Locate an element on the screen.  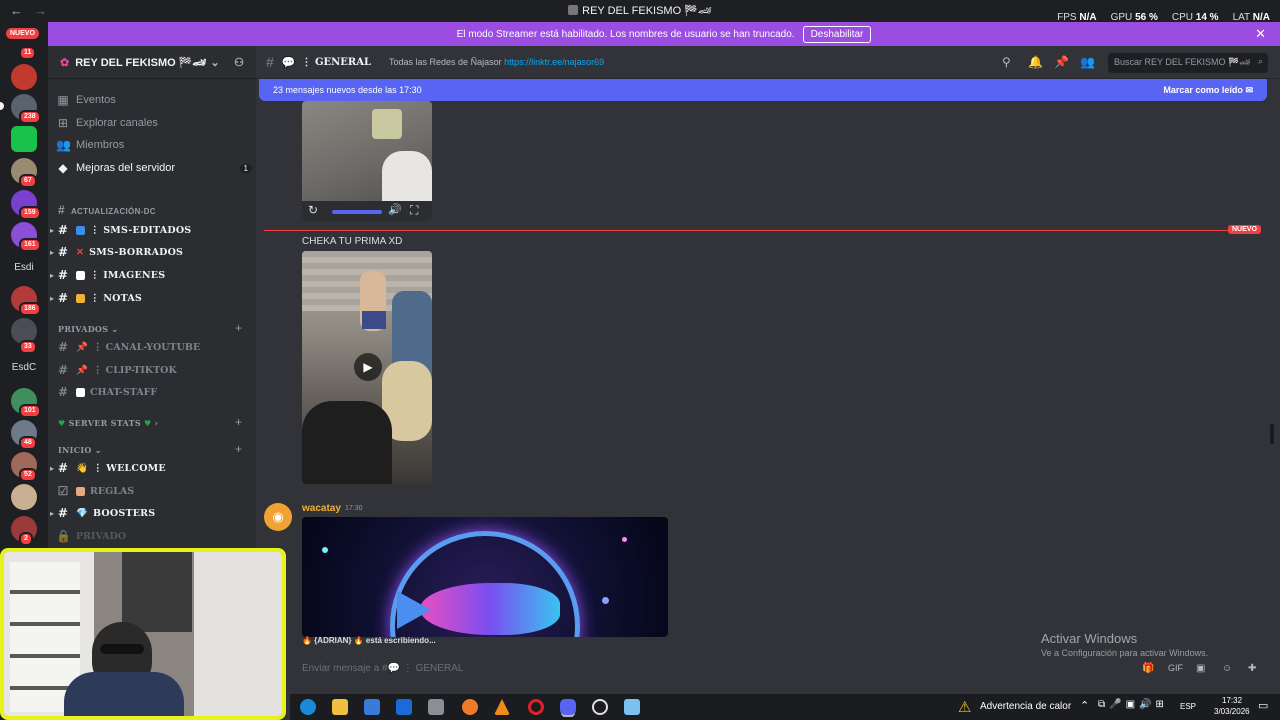
topic-link: https://linktr.ee/najasor69 is located at coordinates (554, 62).